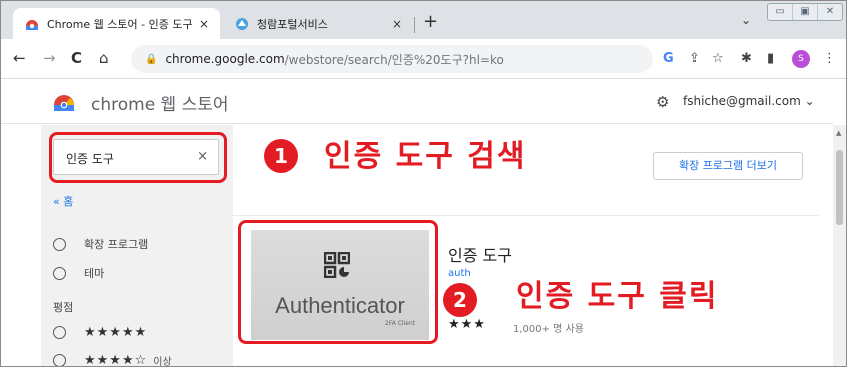 The width and height of the screenshot is (847, 367). Describe the element at coordinates (120, 24) in the screenshot. I see `tab-title: Chrome 웹 스토어 - 인증 도구` at that location.